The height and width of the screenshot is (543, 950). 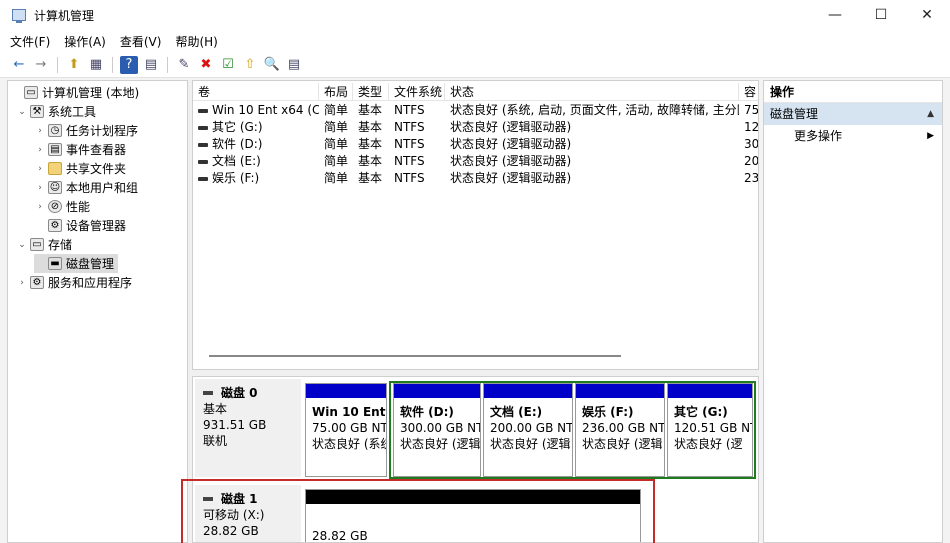 What do you see at coordinates (751, 127) in the screenshot?
I see `capacity-cell: 12` at bounding box center [751, 127].